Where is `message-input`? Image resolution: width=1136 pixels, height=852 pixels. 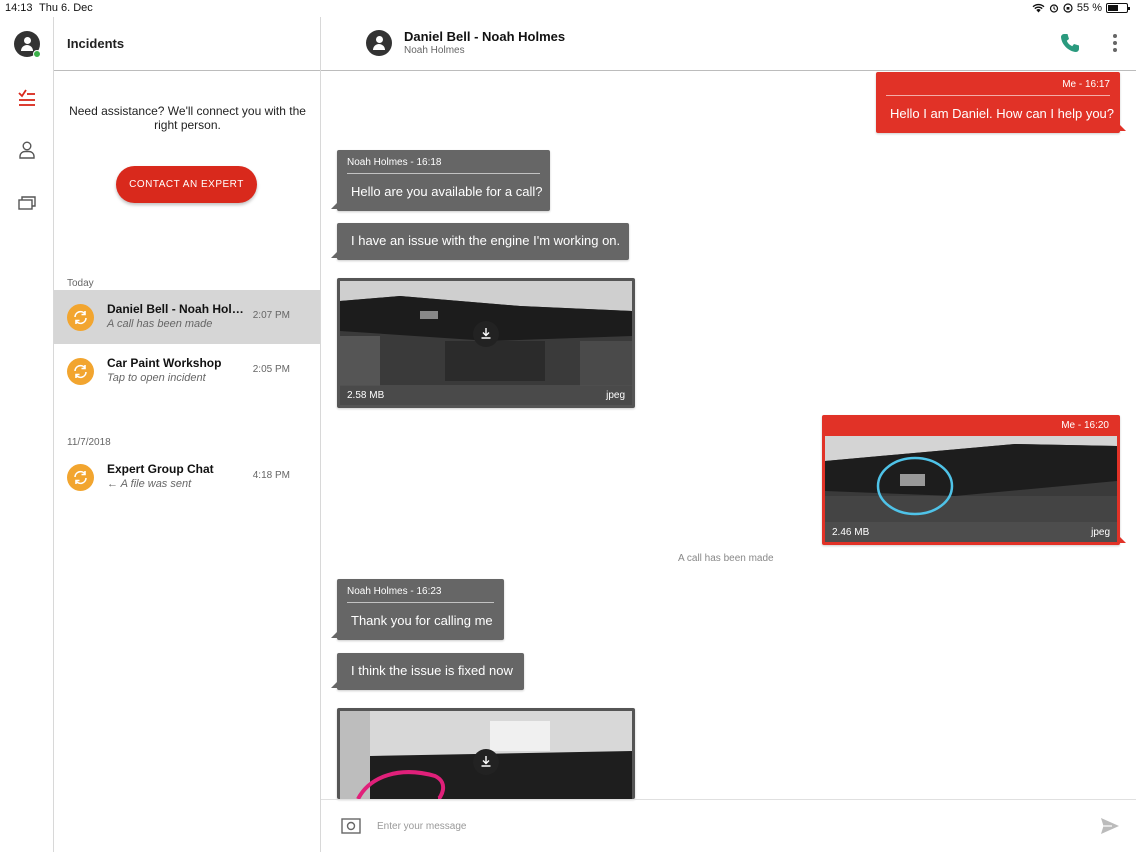 message-input is located at coordinates (717, 826).